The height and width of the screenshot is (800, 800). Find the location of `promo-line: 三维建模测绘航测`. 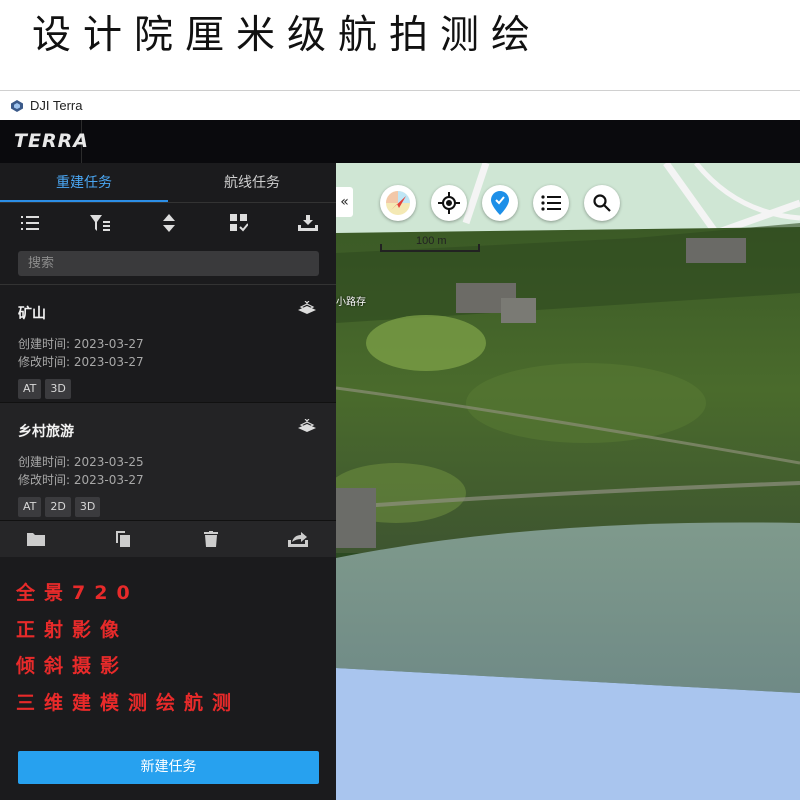

promo-line: 三维建模测绘航测 is located at coordinates (128, 702).